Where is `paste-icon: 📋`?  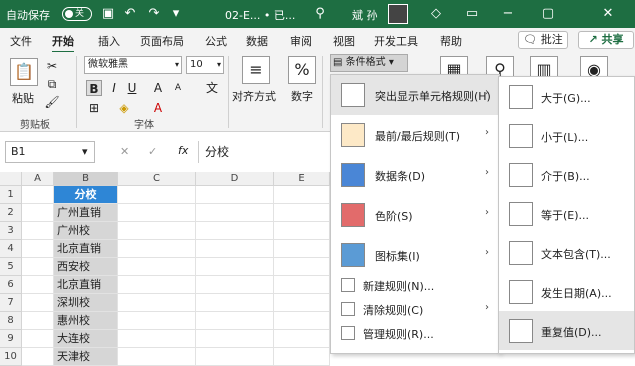
paste-icon: 📋 is located at coordinates (24, 72).